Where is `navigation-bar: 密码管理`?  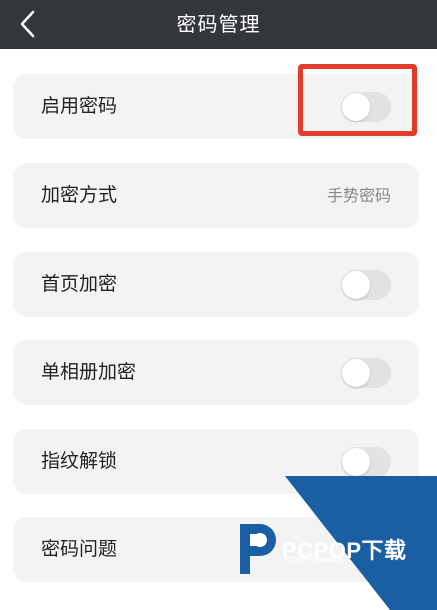 navigation-bar: 密码管理 is located at coordinates (218, 24).